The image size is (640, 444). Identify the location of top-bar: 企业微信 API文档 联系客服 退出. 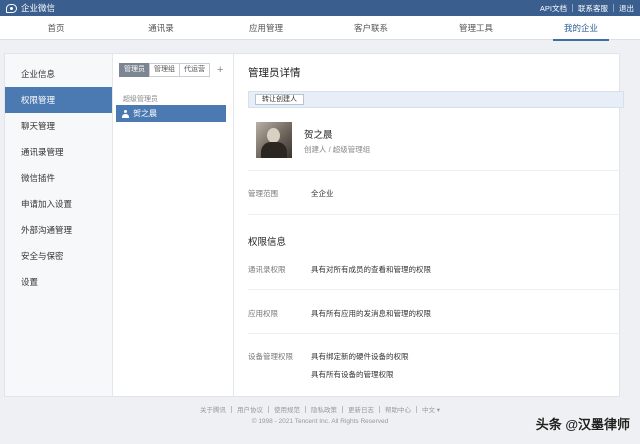
(320, 8).